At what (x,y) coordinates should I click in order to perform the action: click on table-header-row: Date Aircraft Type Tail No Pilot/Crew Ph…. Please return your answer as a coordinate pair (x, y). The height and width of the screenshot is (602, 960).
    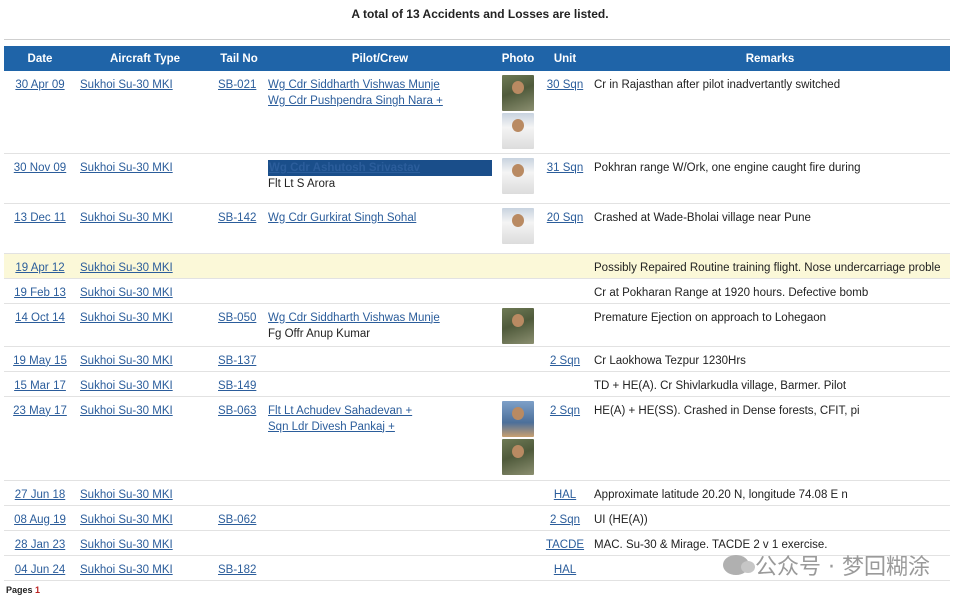
    Looking at the image, I should click on (477, 58).